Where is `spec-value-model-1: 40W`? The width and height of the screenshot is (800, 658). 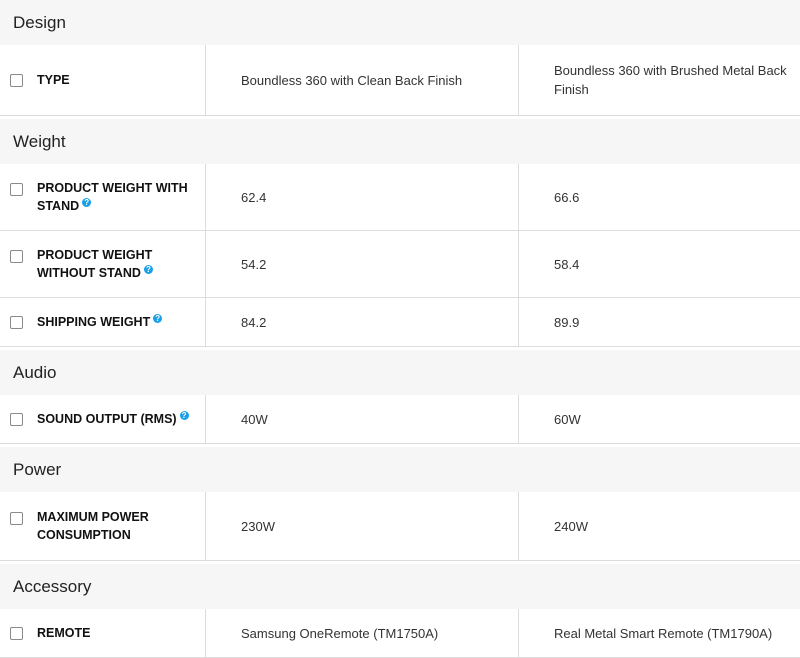
spec-value-model-1: 40W is located at coordinates (362, 419).